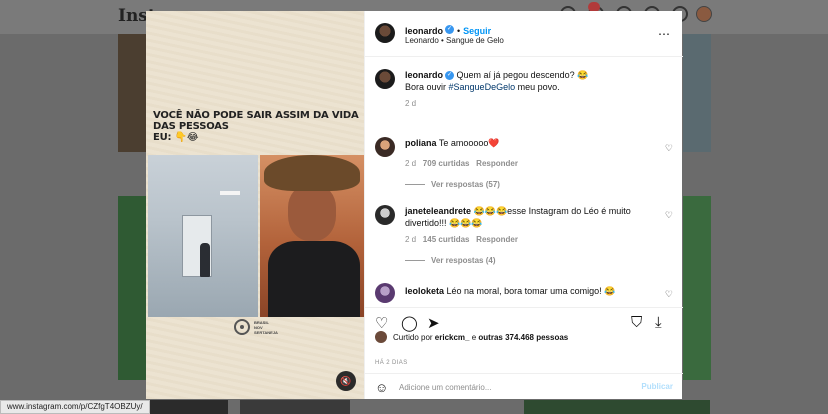 This screenshot has height=414, width=828. Describe the element at coordinates (409, 323) in the screenshot. I see `comment-icon: ◯` at that location.